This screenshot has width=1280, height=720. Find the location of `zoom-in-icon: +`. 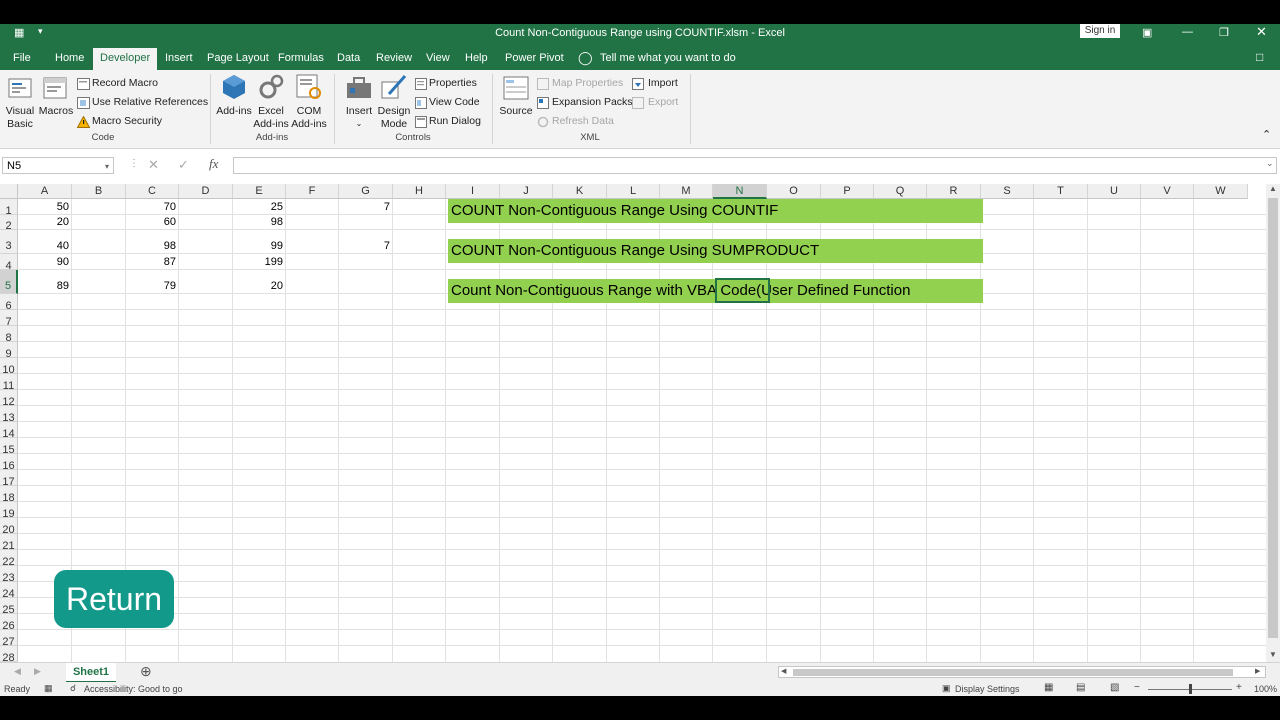

zoom-in-icon: + is located at coordinates (1239, 687).